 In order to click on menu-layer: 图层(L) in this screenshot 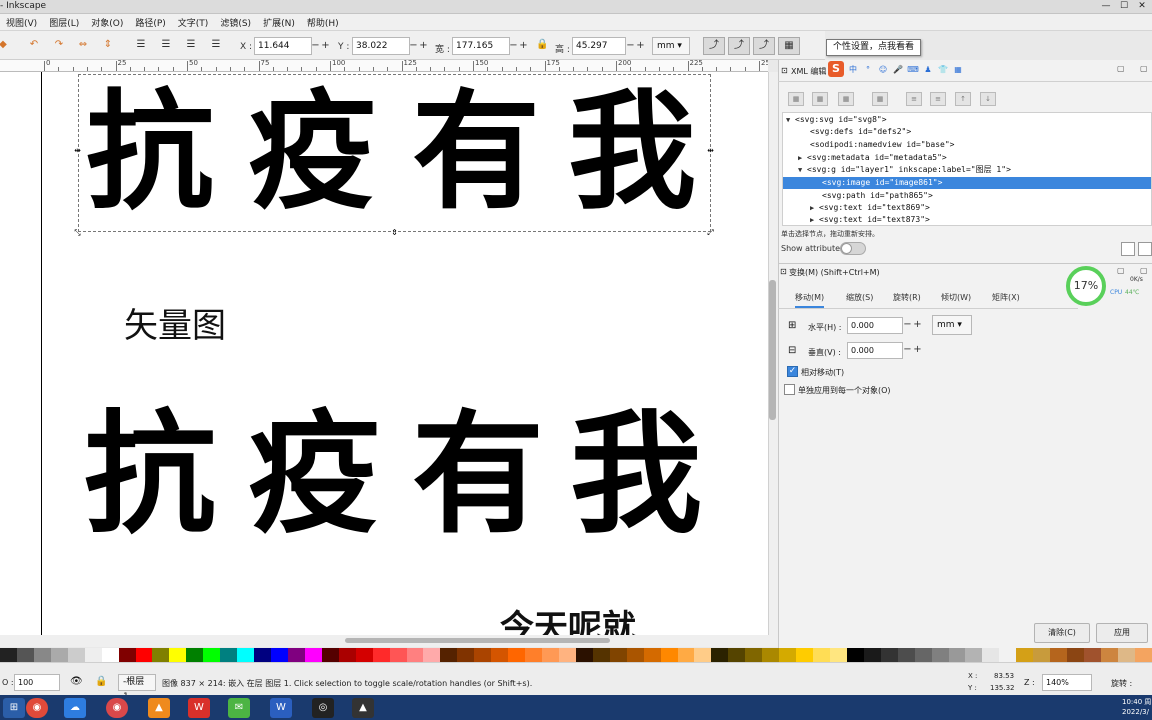, I will do `click(64, 22)`.